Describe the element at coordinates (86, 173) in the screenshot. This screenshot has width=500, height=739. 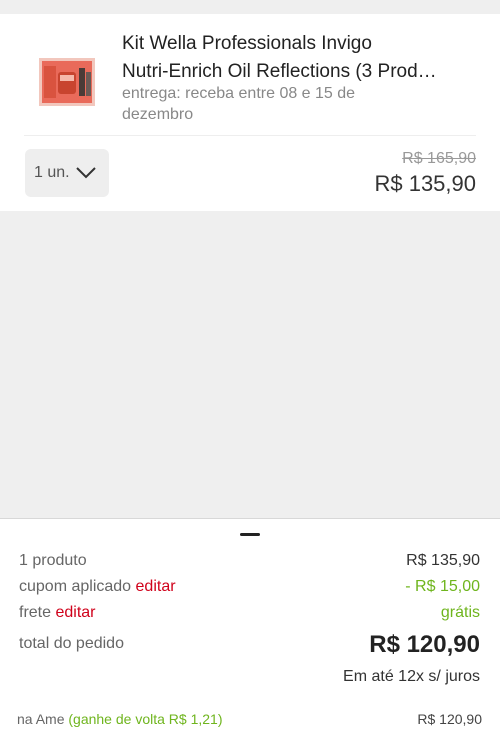
I see `chevron-down-icon` at that location.